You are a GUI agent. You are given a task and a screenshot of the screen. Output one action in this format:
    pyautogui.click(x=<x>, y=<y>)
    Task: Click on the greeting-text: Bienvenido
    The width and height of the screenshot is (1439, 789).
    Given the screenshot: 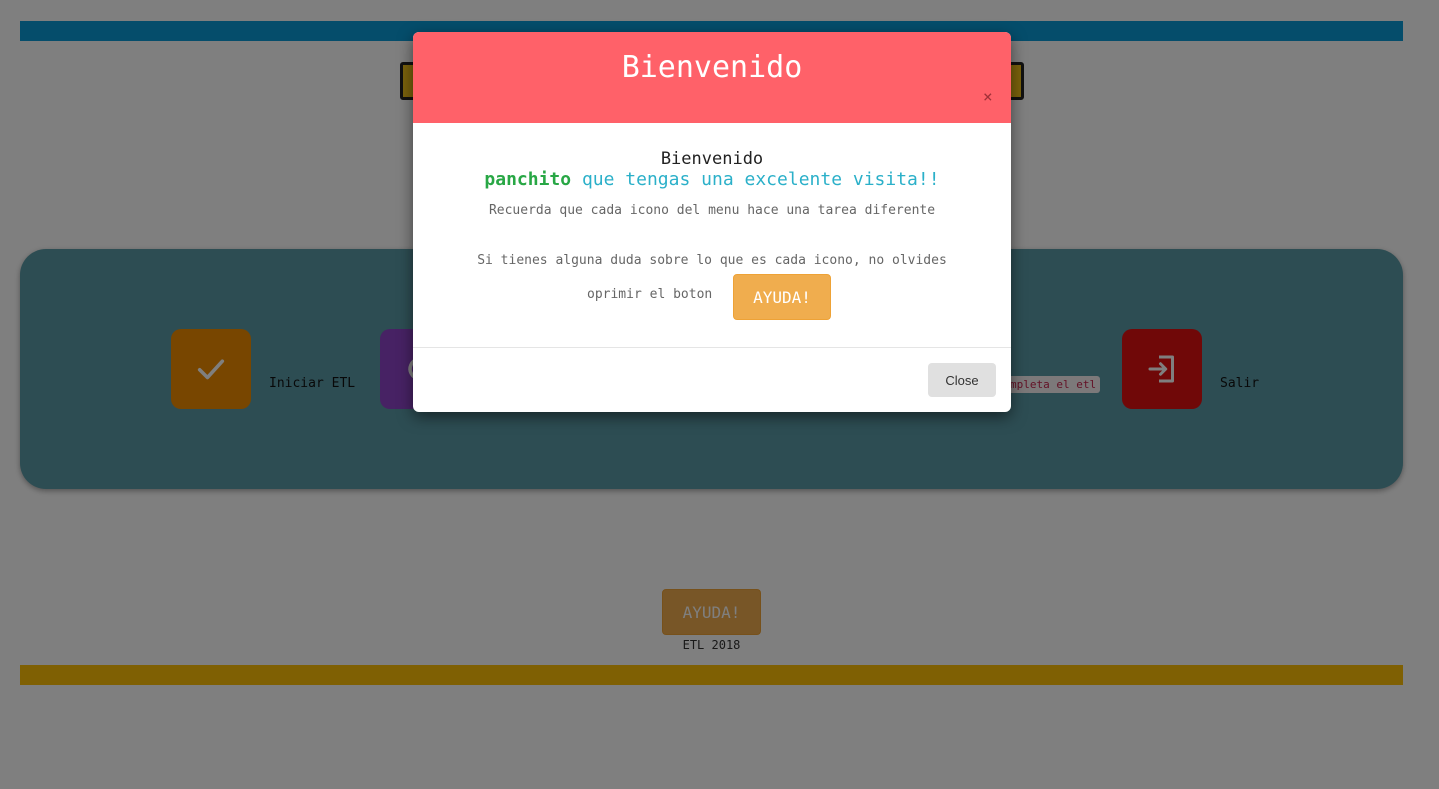 What is the action you would take?
    pyautogui.click(x=712, y=159)
    